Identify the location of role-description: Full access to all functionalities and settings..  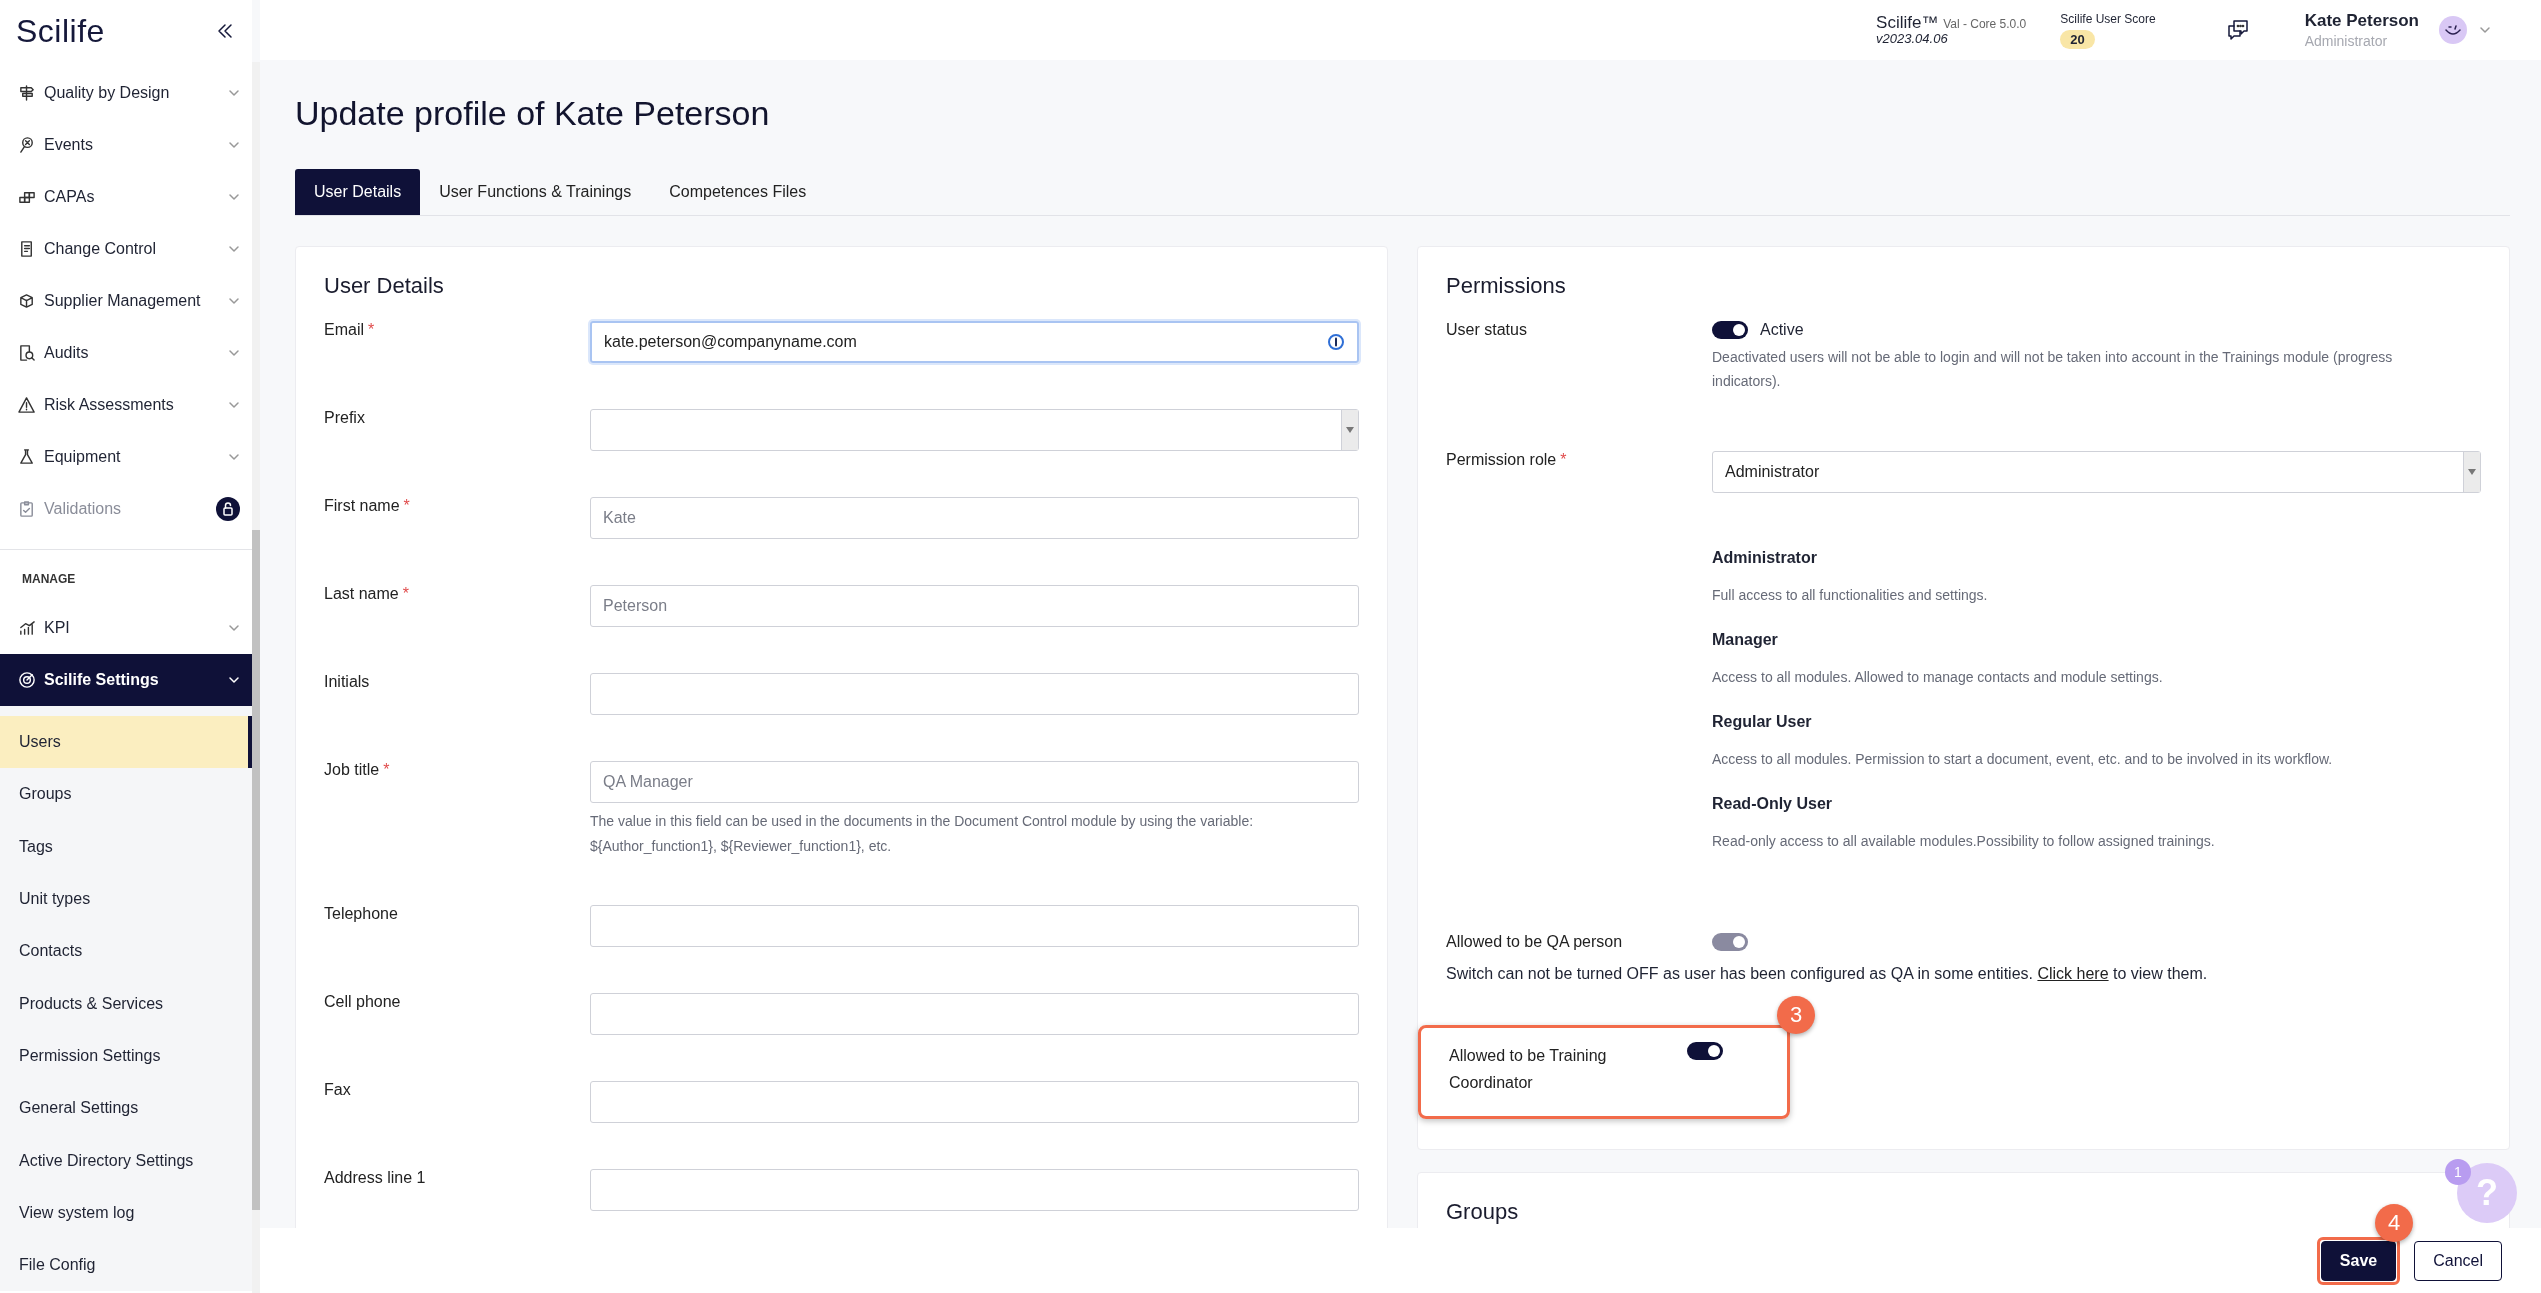
(1850, 595).